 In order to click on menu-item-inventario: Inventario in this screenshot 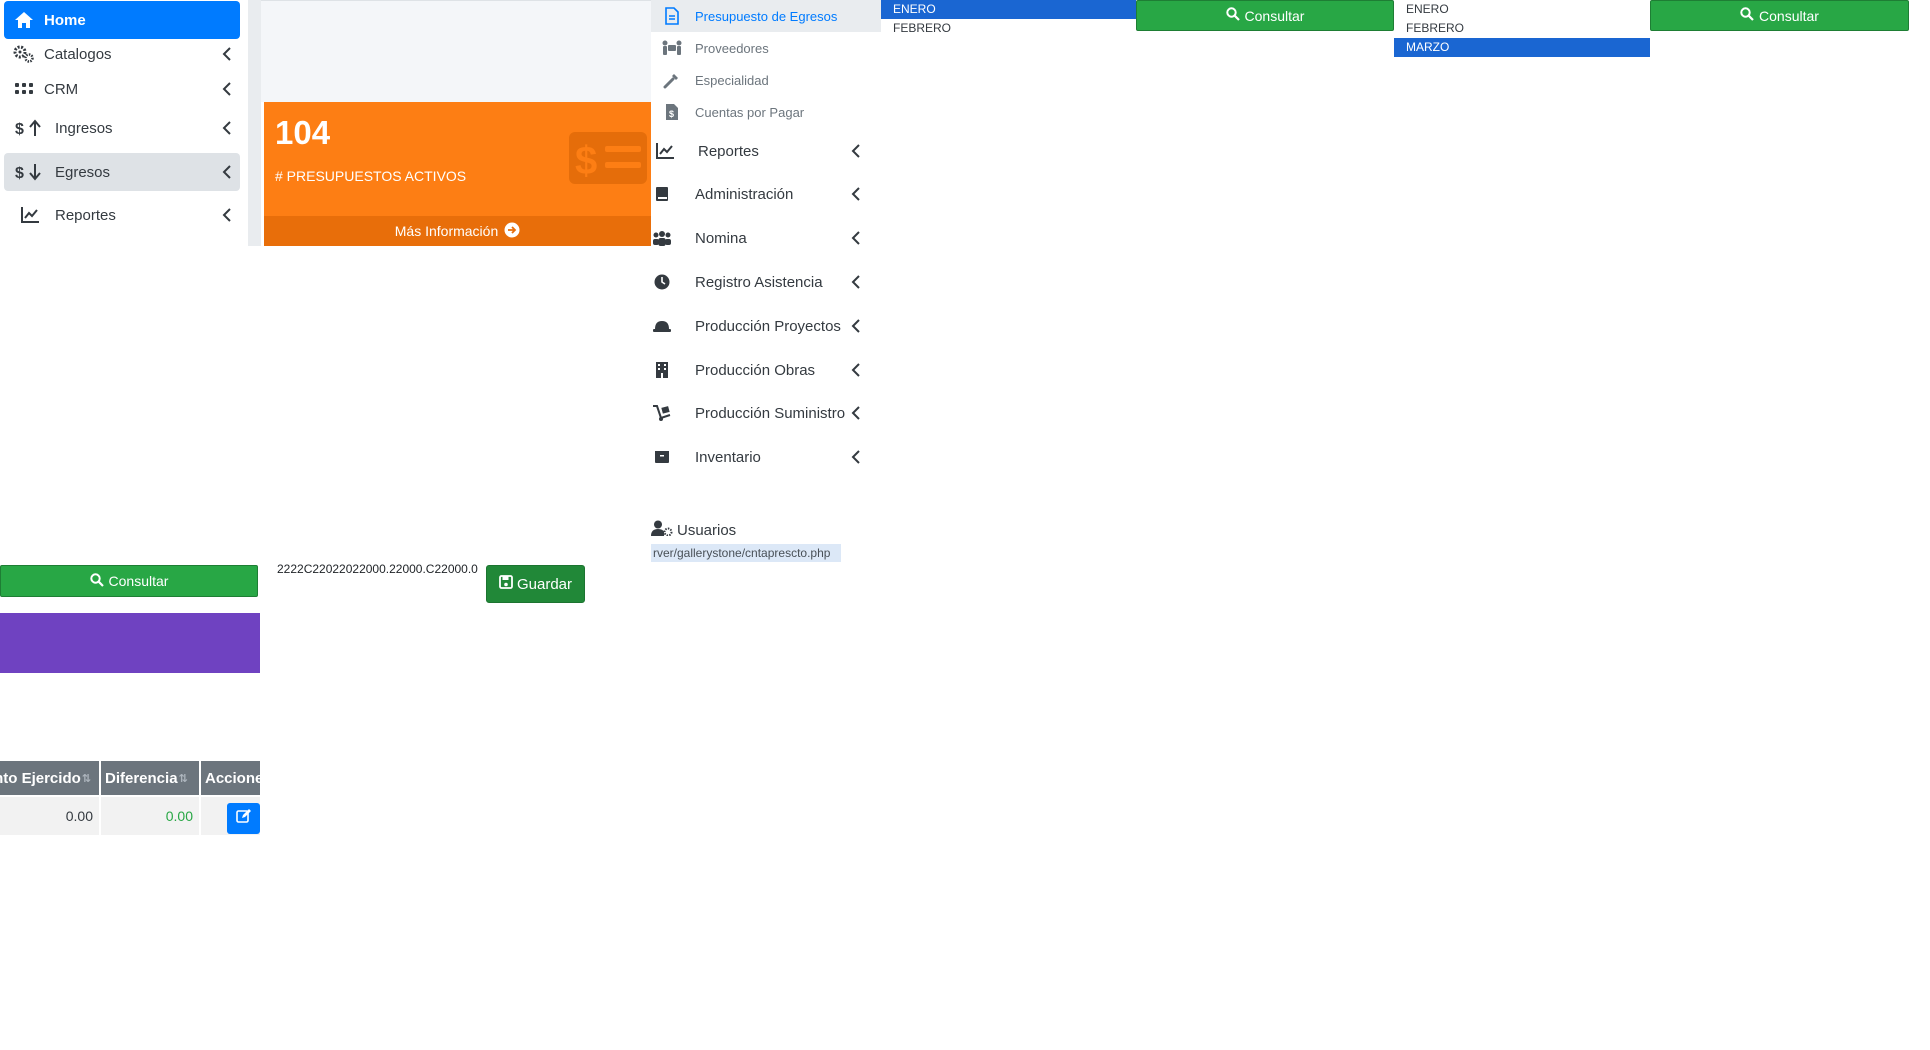, I will do `click(758, 457)`.